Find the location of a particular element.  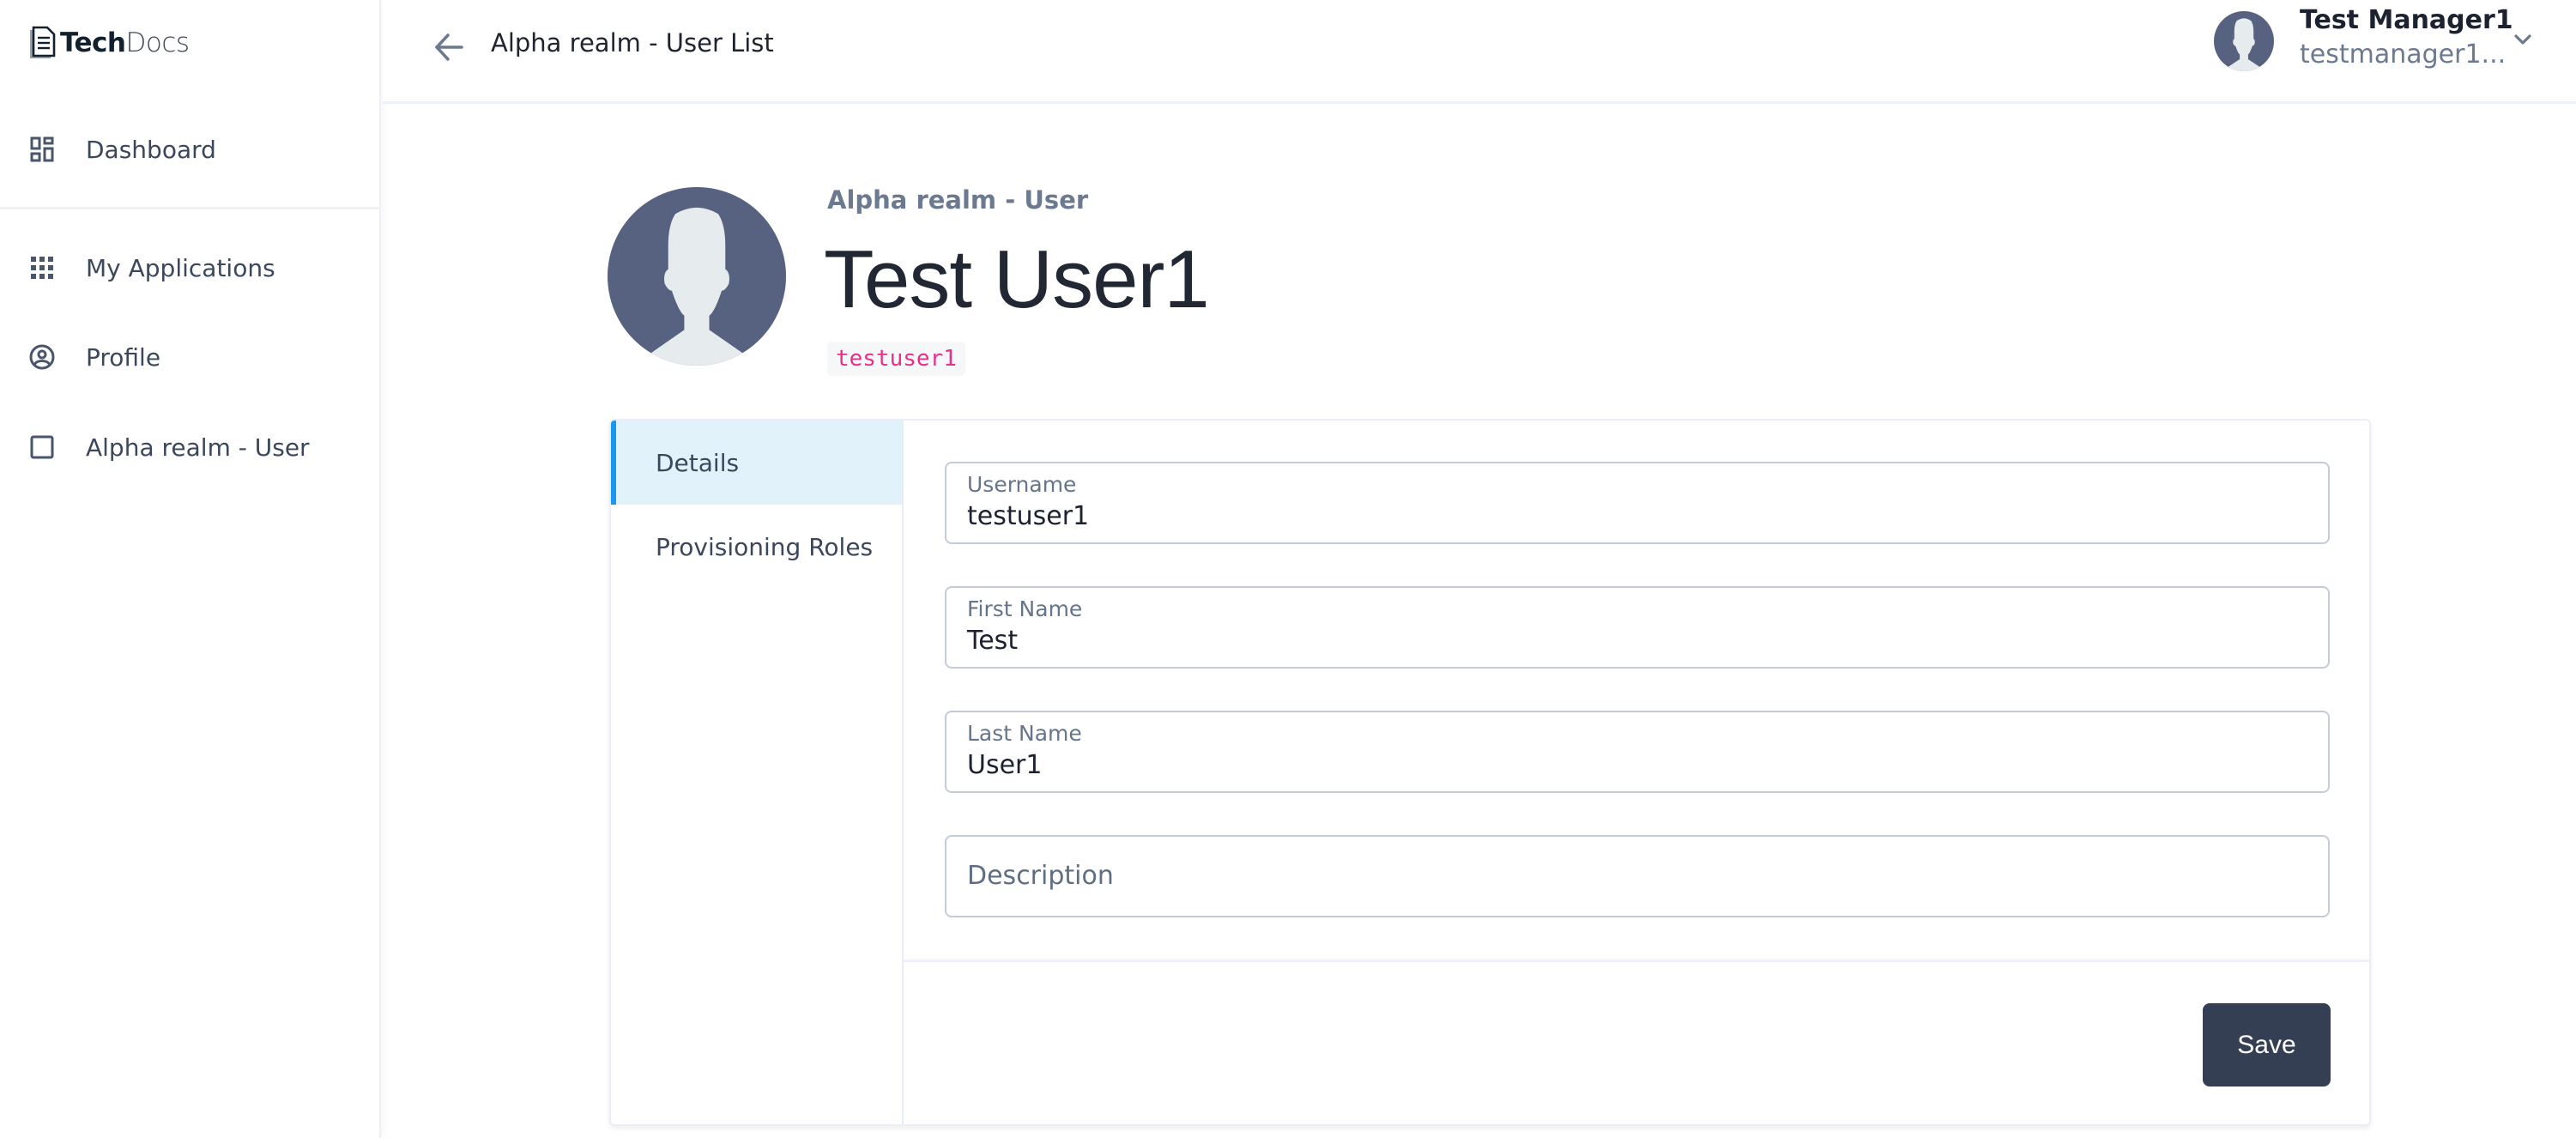

dashboard-icon is located at coordinates (42, 149).